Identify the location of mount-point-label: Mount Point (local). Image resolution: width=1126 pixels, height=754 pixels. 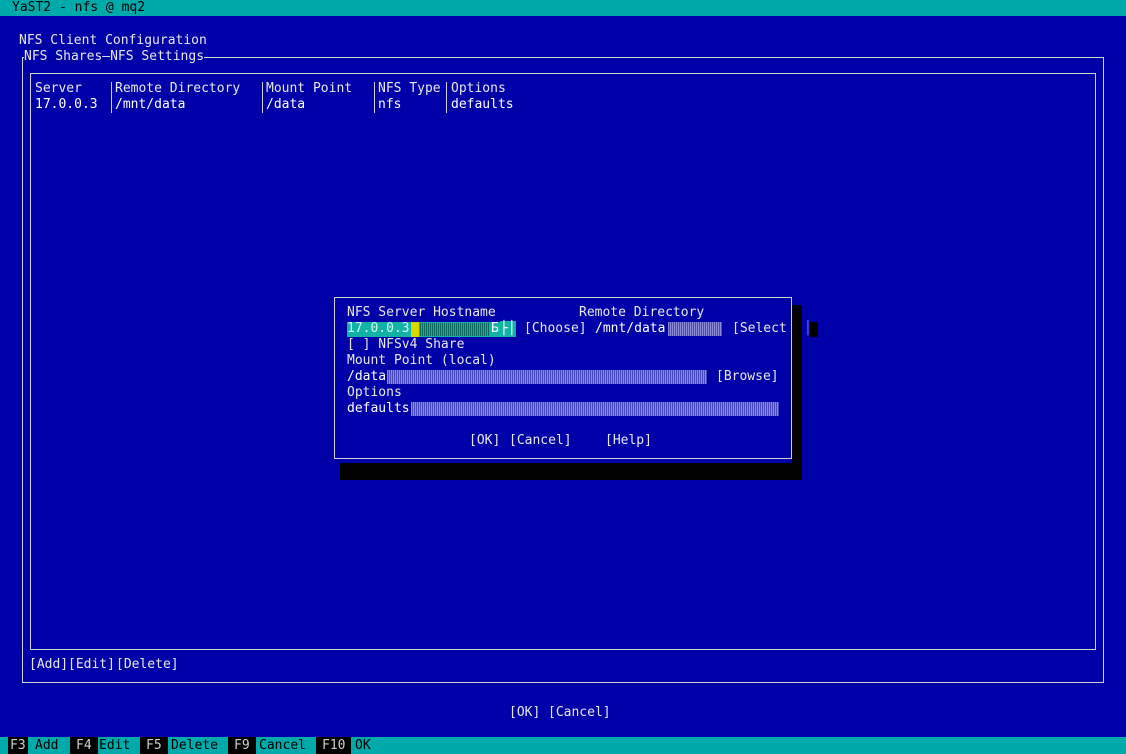
(421, 360).